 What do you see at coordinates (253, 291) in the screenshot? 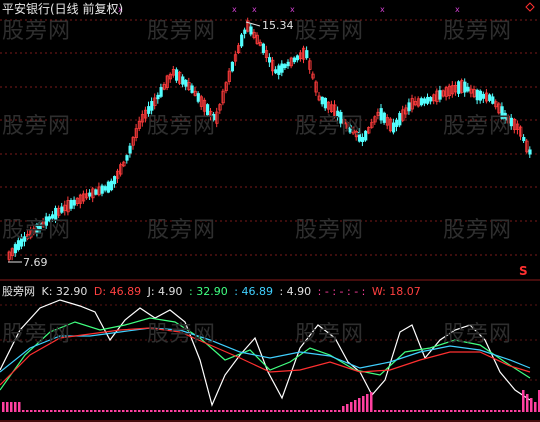
I see `value-2: : 46.89` at bounding box center [253, 291].